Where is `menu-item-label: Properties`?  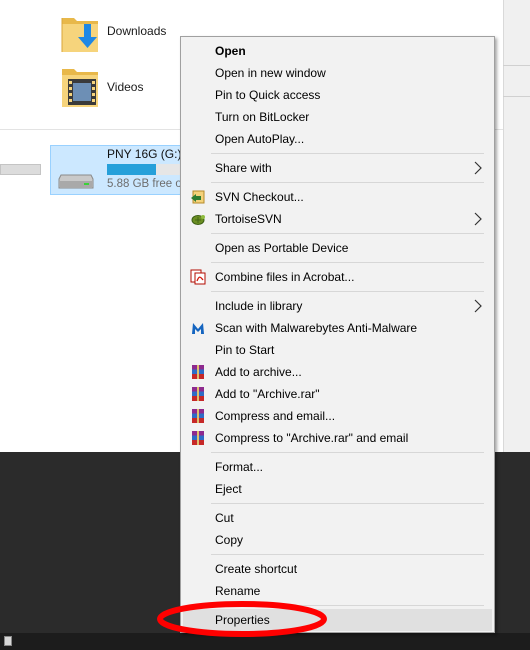
menu-item-label: Properties is located at coordinates (242, 620).